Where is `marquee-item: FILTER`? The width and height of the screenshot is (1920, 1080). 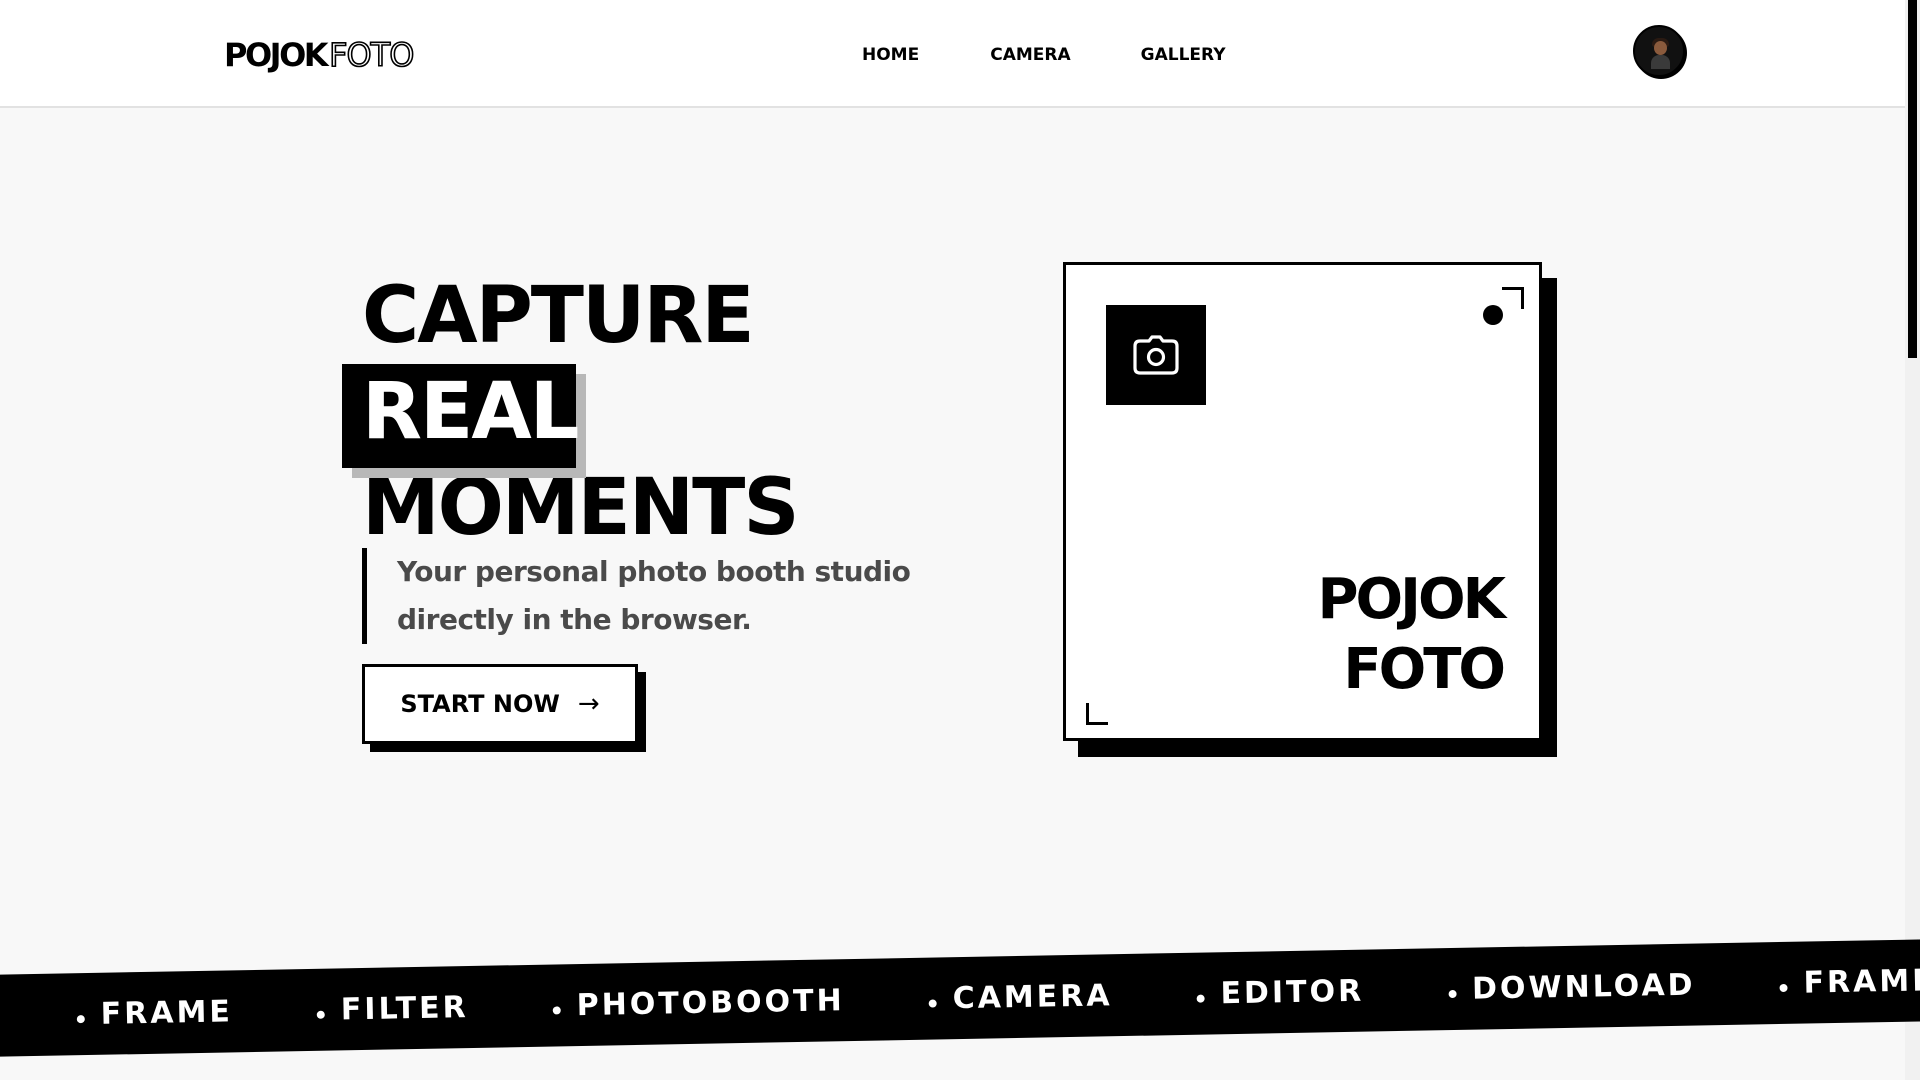
marquee-item: FILTER is located at coordinates (393, 1009).